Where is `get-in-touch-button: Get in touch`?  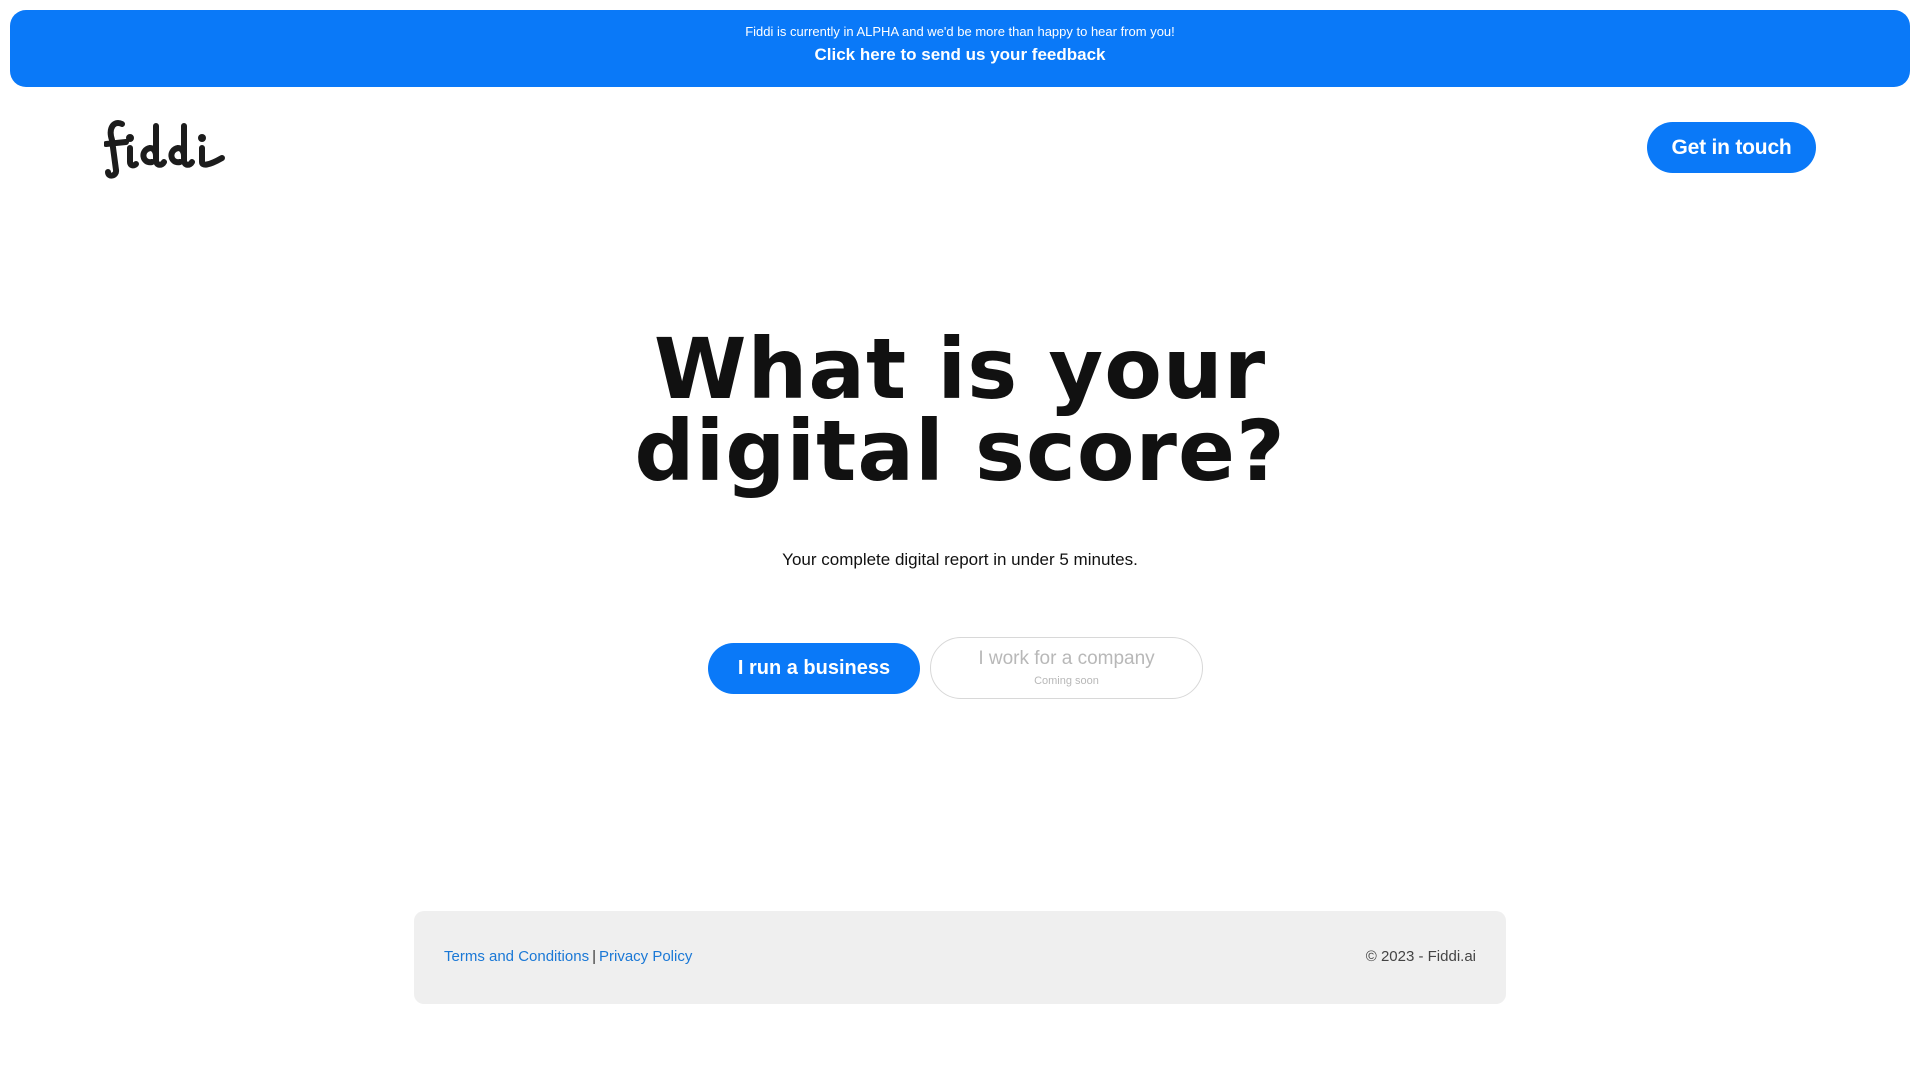 get-in-touch-button: Get in touch is located at coordinates (1731, 147).